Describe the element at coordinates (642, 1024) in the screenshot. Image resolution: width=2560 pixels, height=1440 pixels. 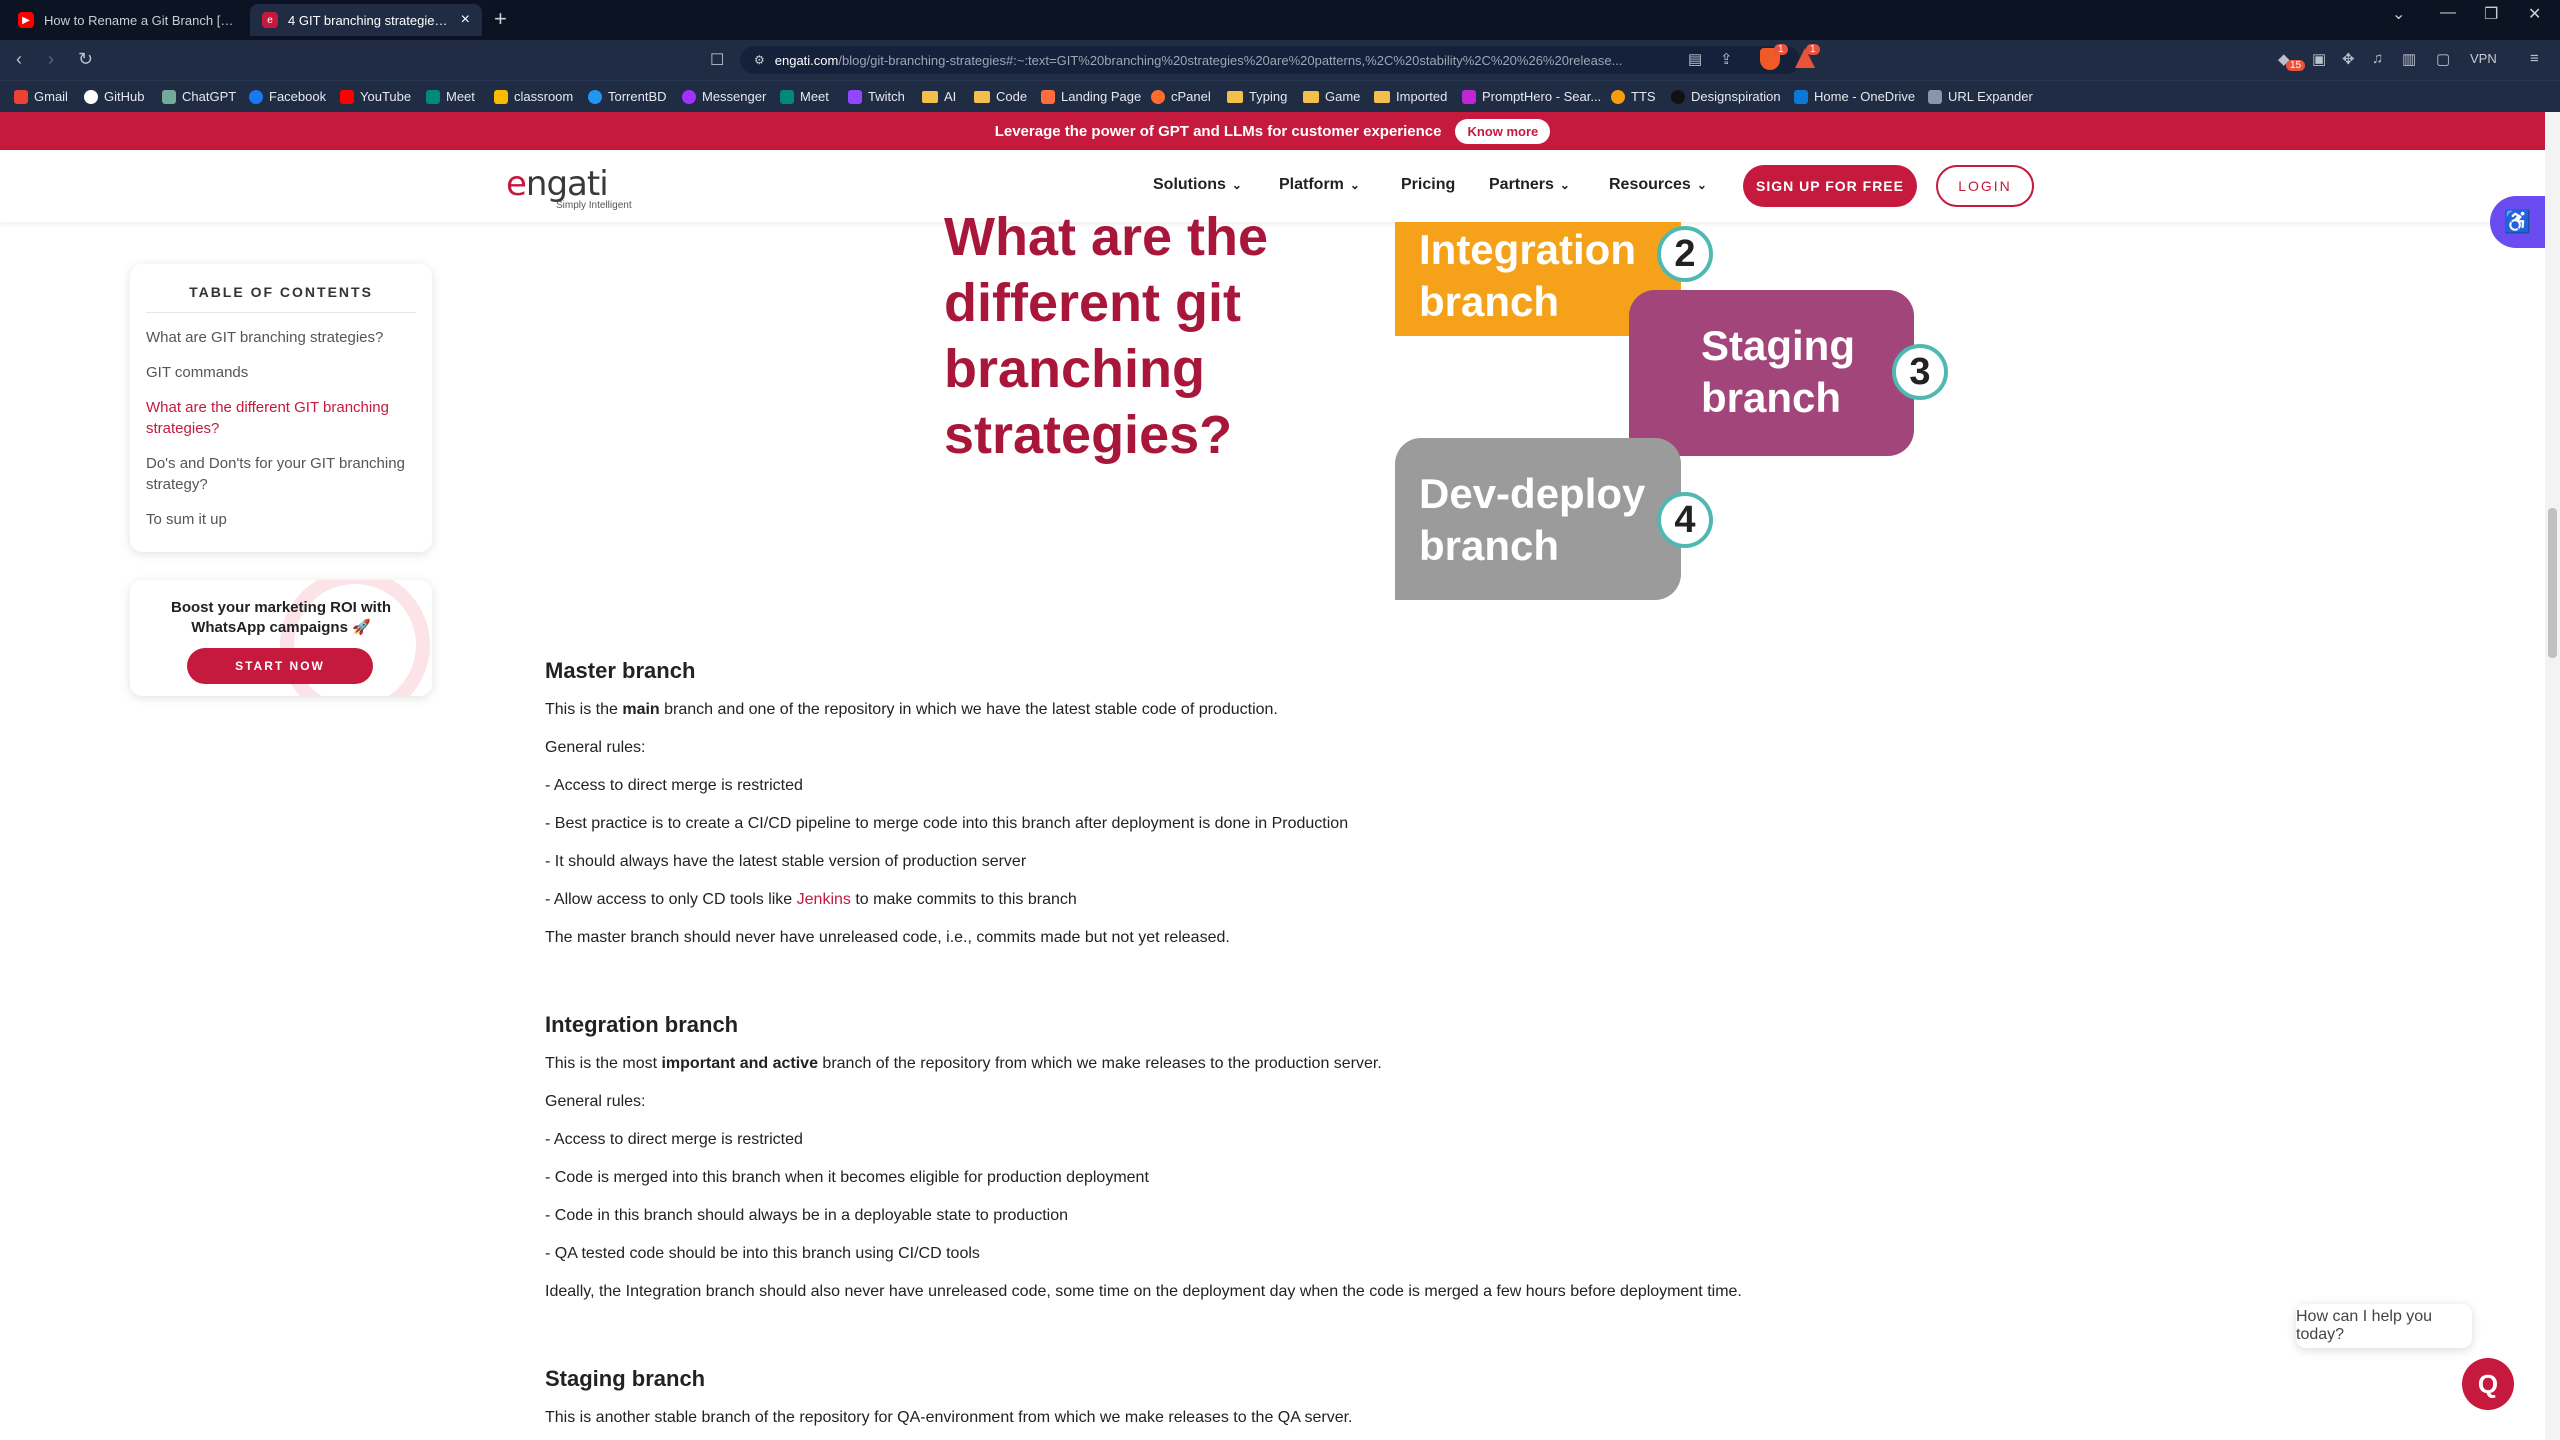
I see `integration-branch-heading: Integration branch` at that location.